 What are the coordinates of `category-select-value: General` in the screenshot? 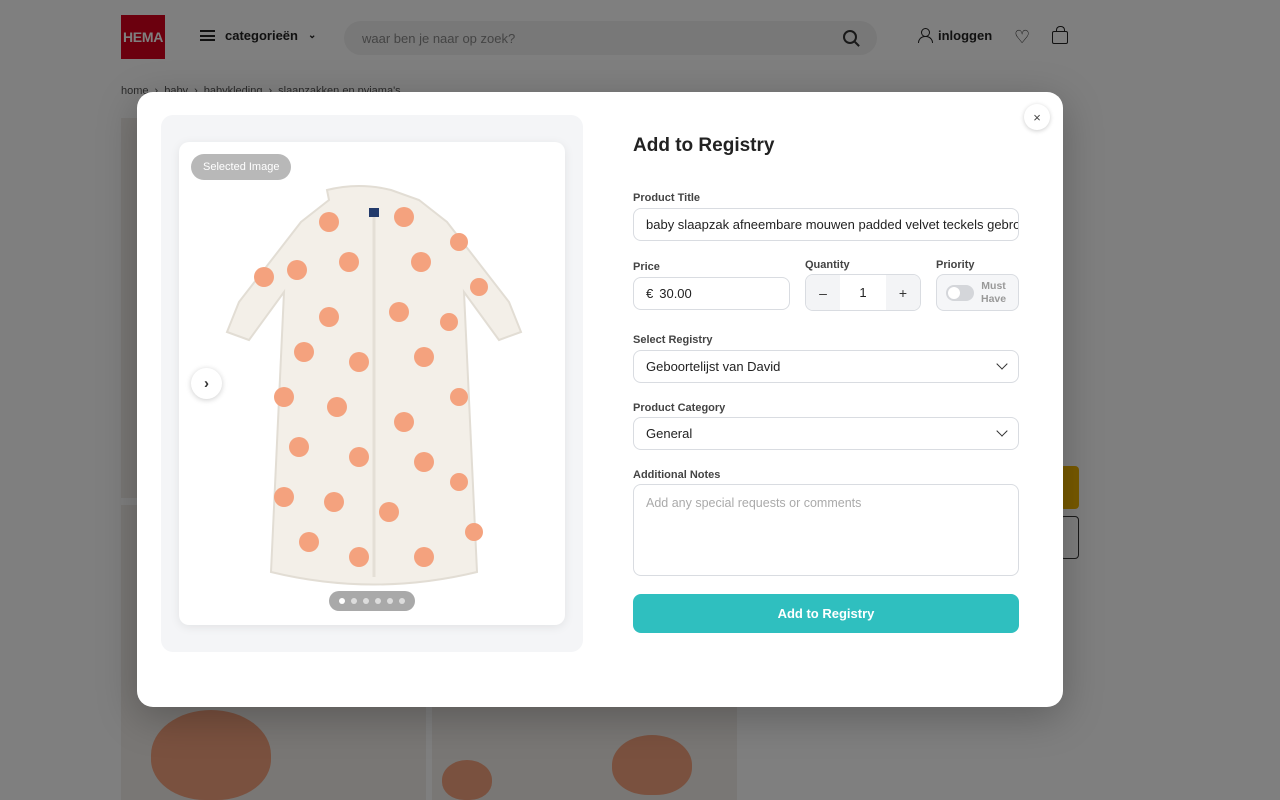 It's located at (669, 433).